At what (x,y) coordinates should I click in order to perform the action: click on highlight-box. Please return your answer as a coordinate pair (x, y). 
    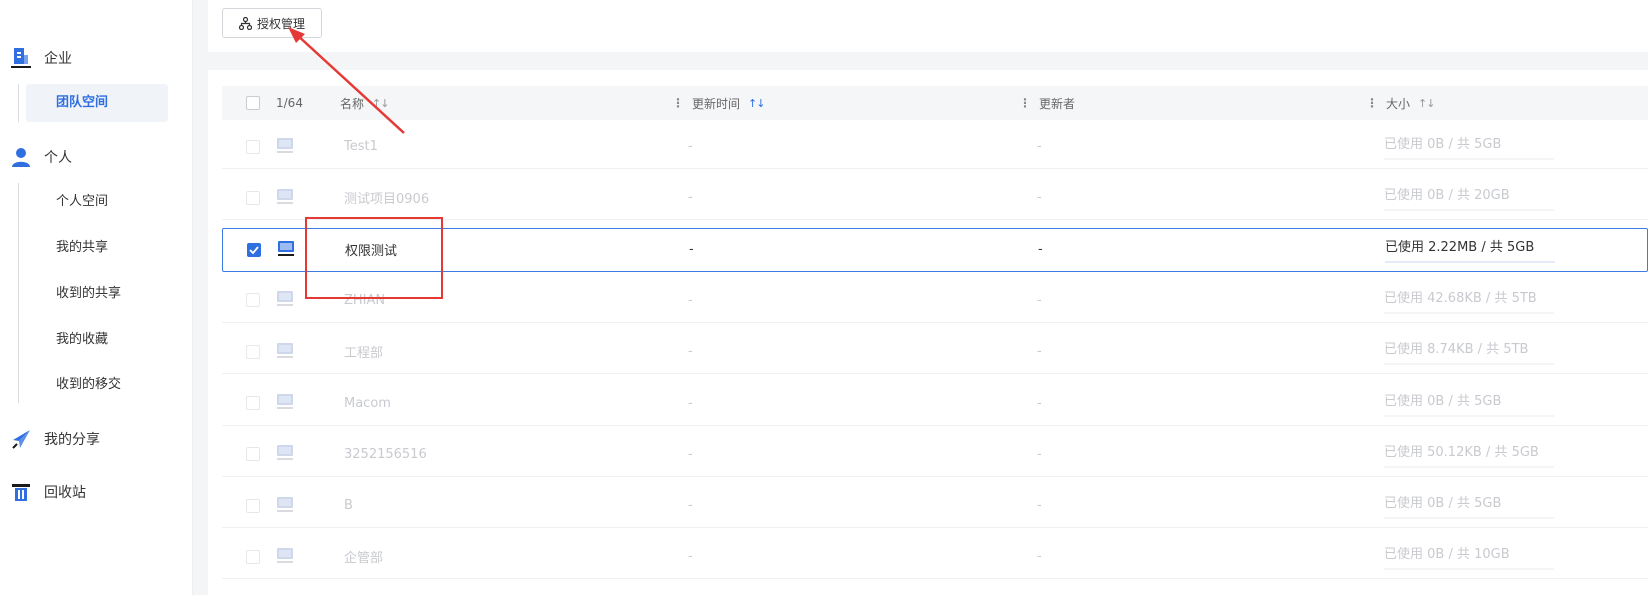
    Looking at the image, I should click on (374, 258).